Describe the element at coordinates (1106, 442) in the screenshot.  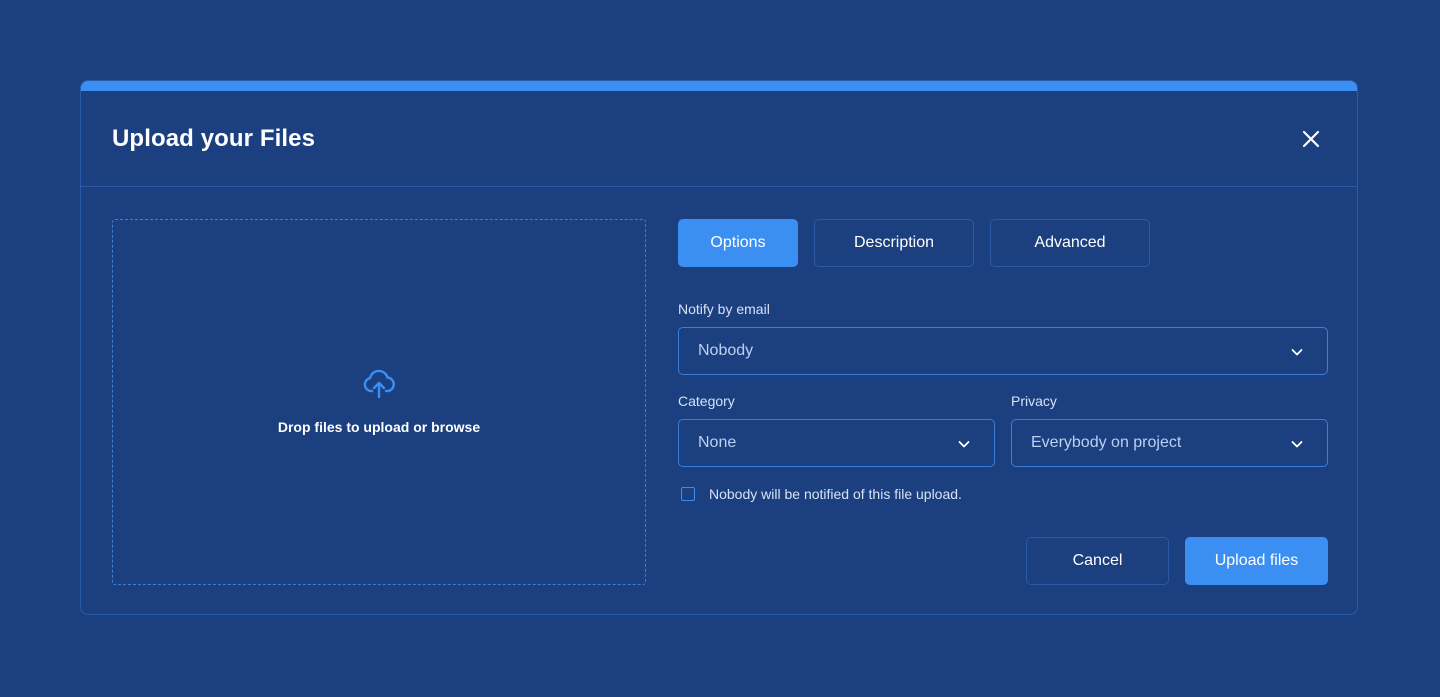
I see `privacy-value: Everybody on project` at that location.